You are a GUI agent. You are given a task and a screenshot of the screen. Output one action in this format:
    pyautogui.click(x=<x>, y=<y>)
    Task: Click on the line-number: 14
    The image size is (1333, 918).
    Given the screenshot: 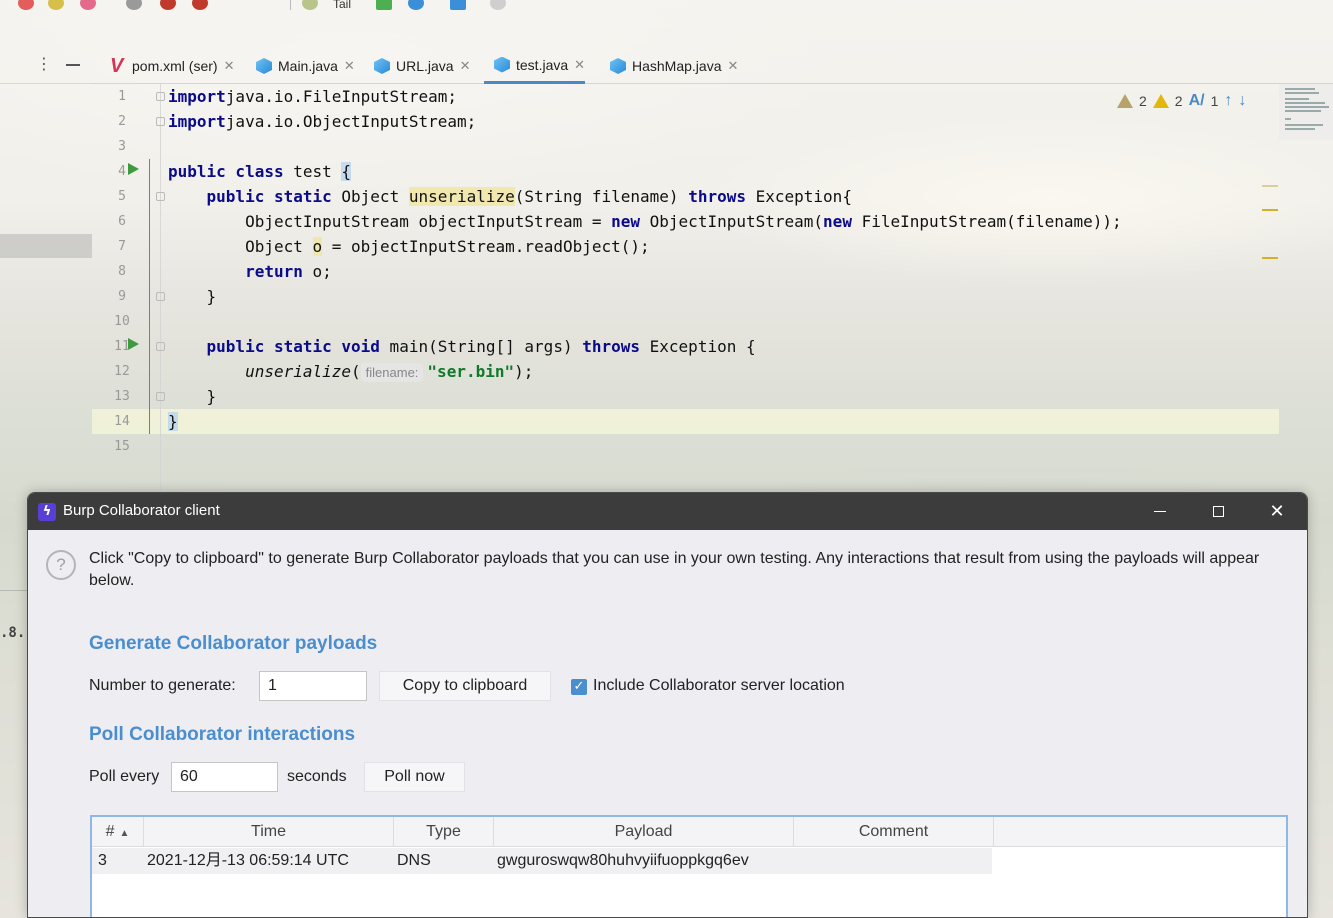 What is the action you would take?
    pyautogui.click(x=122, y=421)
    